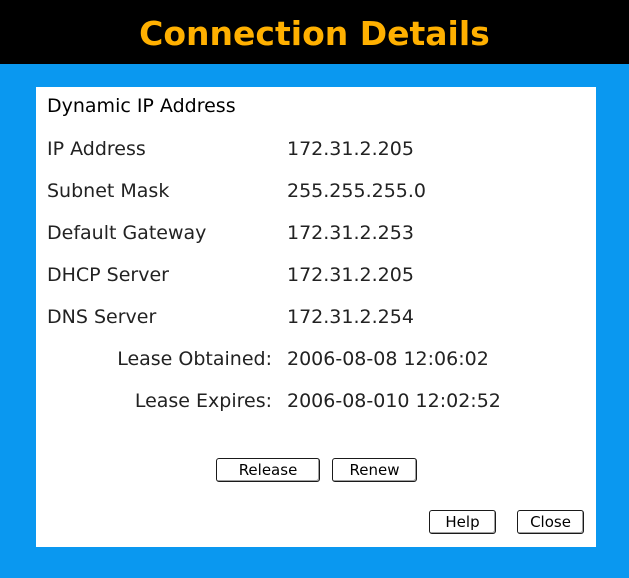 The width and height of the screenshot is (629, 578). What do you see at coordinates (96, 149) in the screenshot?
I see `ip-address-label: IP Address` at bounding box center [96, 149].